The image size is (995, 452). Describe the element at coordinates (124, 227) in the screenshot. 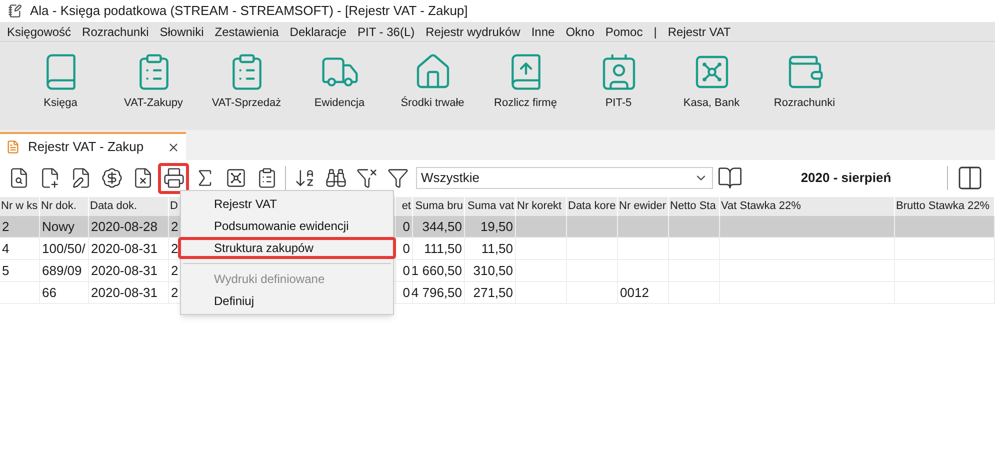

I see `table-cell-text: 2020-08-28` at that location.